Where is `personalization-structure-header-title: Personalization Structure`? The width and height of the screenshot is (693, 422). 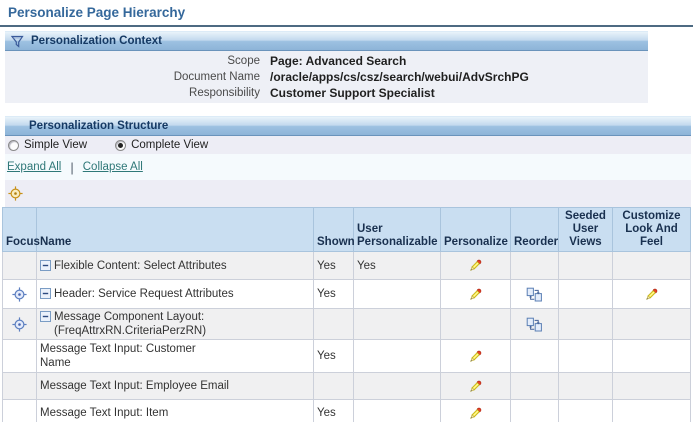
personalization-structure-header-title: Personalization Structure is located at coordinates (99, 126).